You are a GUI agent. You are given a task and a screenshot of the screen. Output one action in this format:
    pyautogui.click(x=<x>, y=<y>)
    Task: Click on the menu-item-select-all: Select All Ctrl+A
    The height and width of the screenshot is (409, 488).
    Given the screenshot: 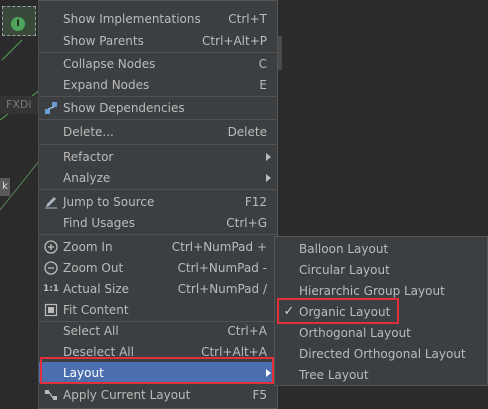 What is the action you would take?
    pyautogui.click(x=158, y=330)
    